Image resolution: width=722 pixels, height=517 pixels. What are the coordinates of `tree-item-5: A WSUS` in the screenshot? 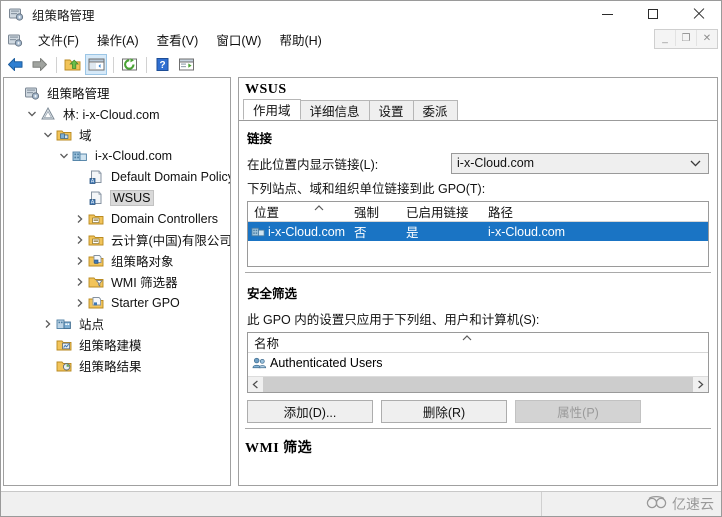 It's located at (117, 197).